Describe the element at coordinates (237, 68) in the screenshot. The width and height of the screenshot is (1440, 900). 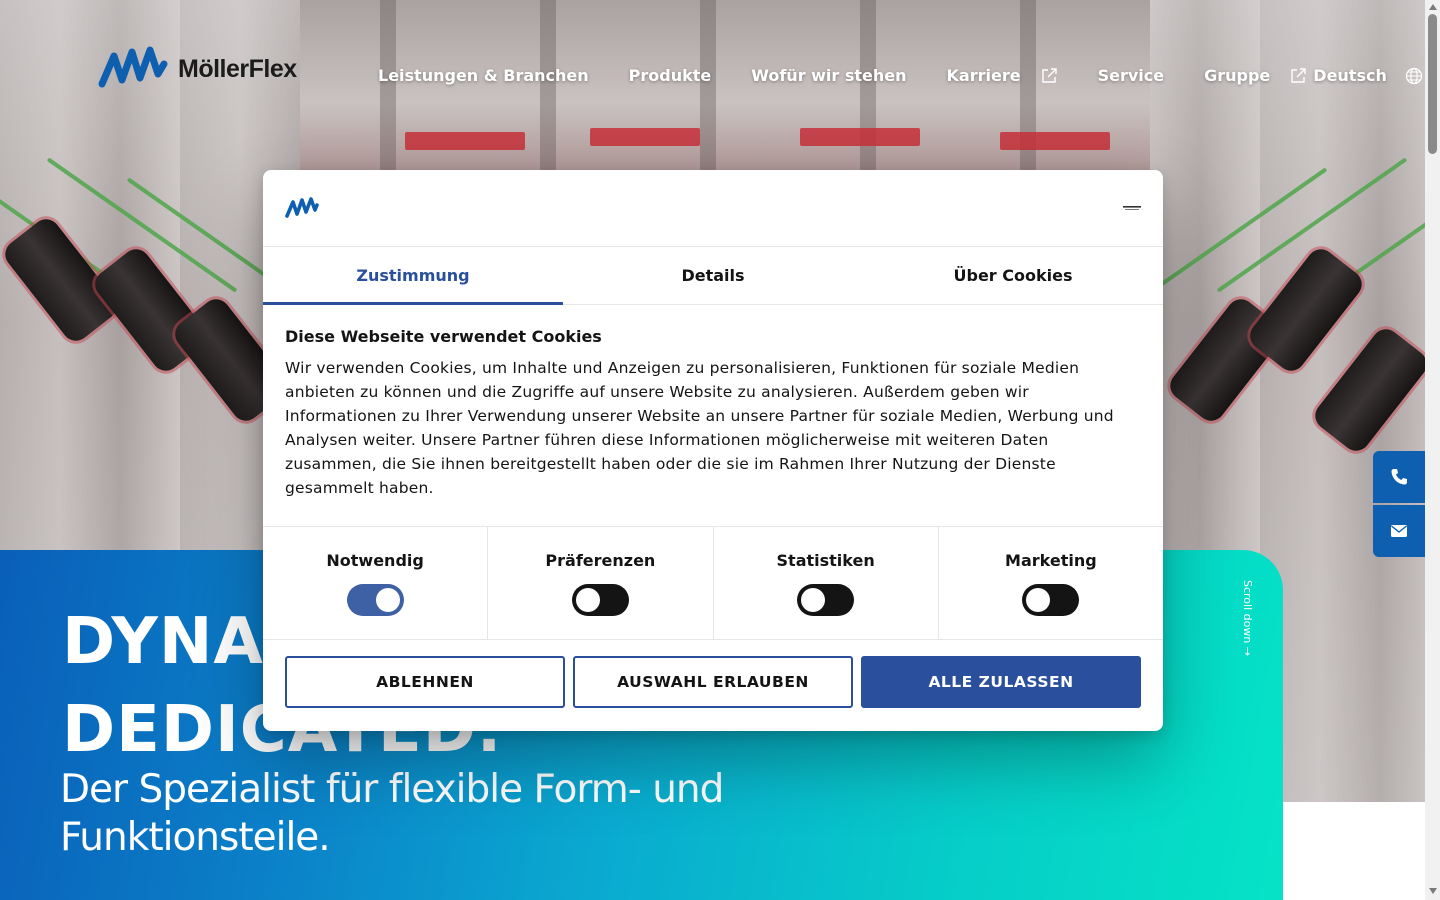
I see `brand-name: MöllerFlex` at that location.